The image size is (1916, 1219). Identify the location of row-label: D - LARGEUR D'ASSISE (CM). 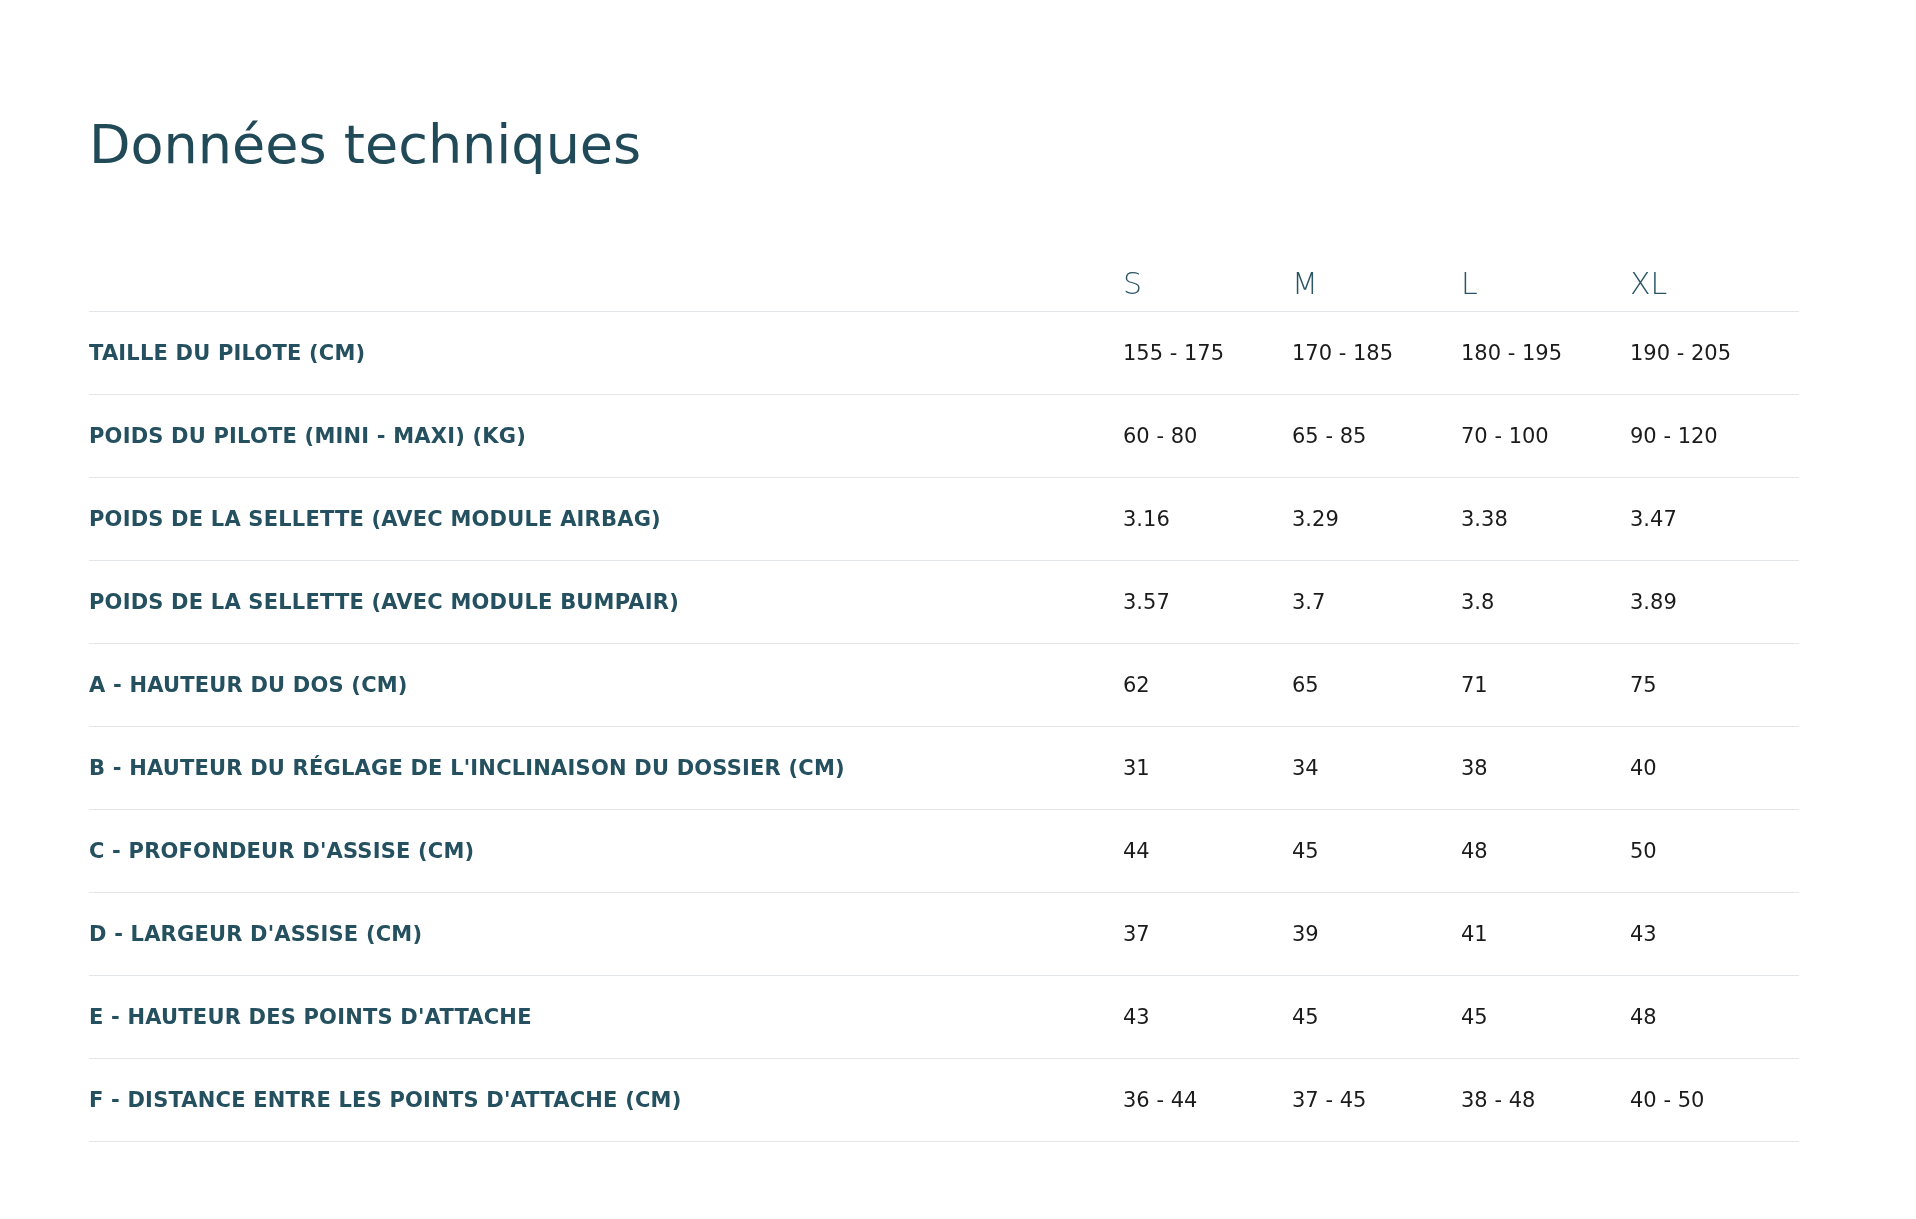
(256, 934).